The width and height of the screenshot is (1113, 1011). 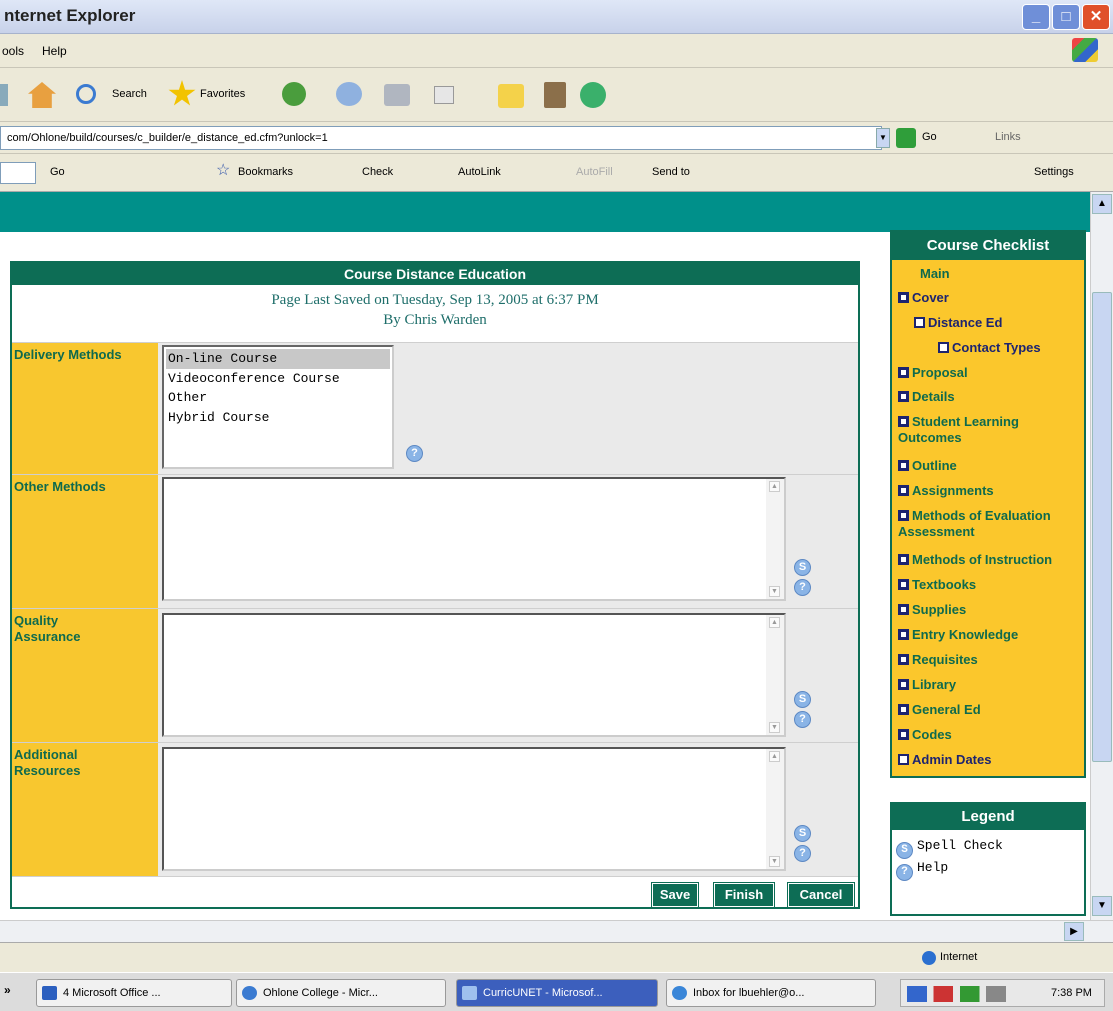 What do you see at coordinates (474, 675) in the screenshot?
I see `quality-assurance-textarea: ▲ ▼` at bounding box center [474, 675].